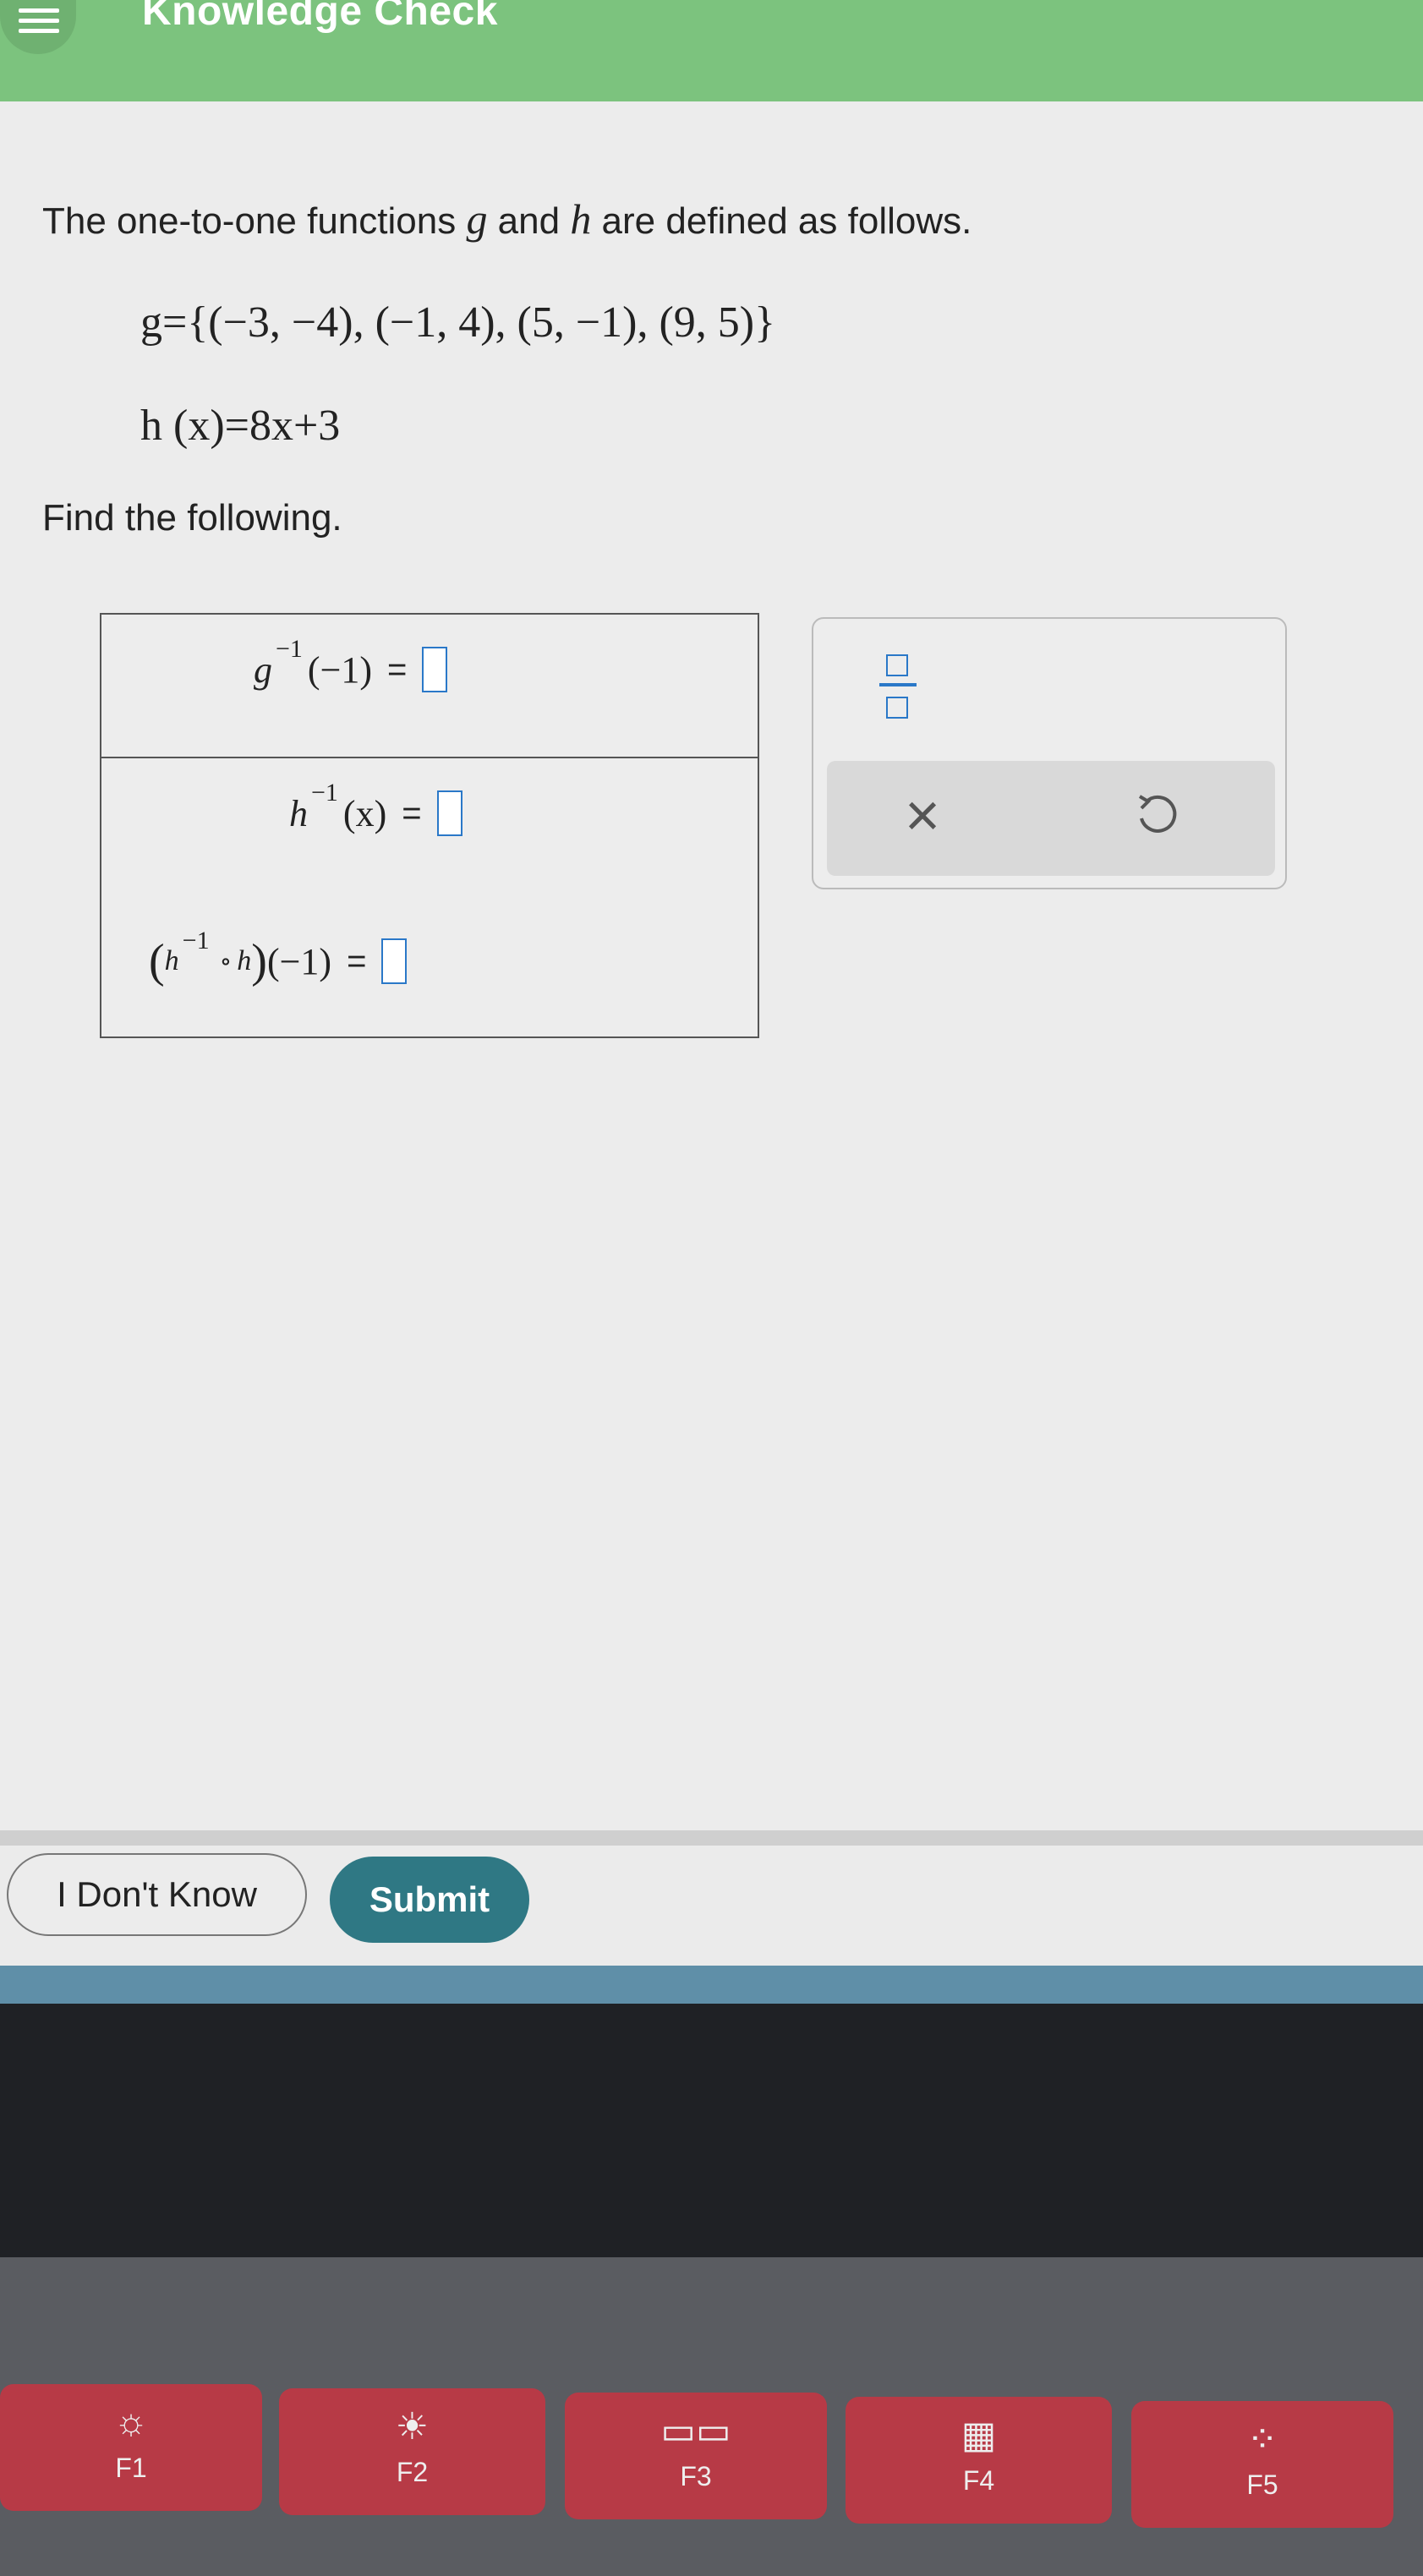 The image size is (1423, 2576). What do you see at coordinates (412, 2451) in the screenshot?
I see `f2-key: ☀ F2` at bounding box center [412, 2451].